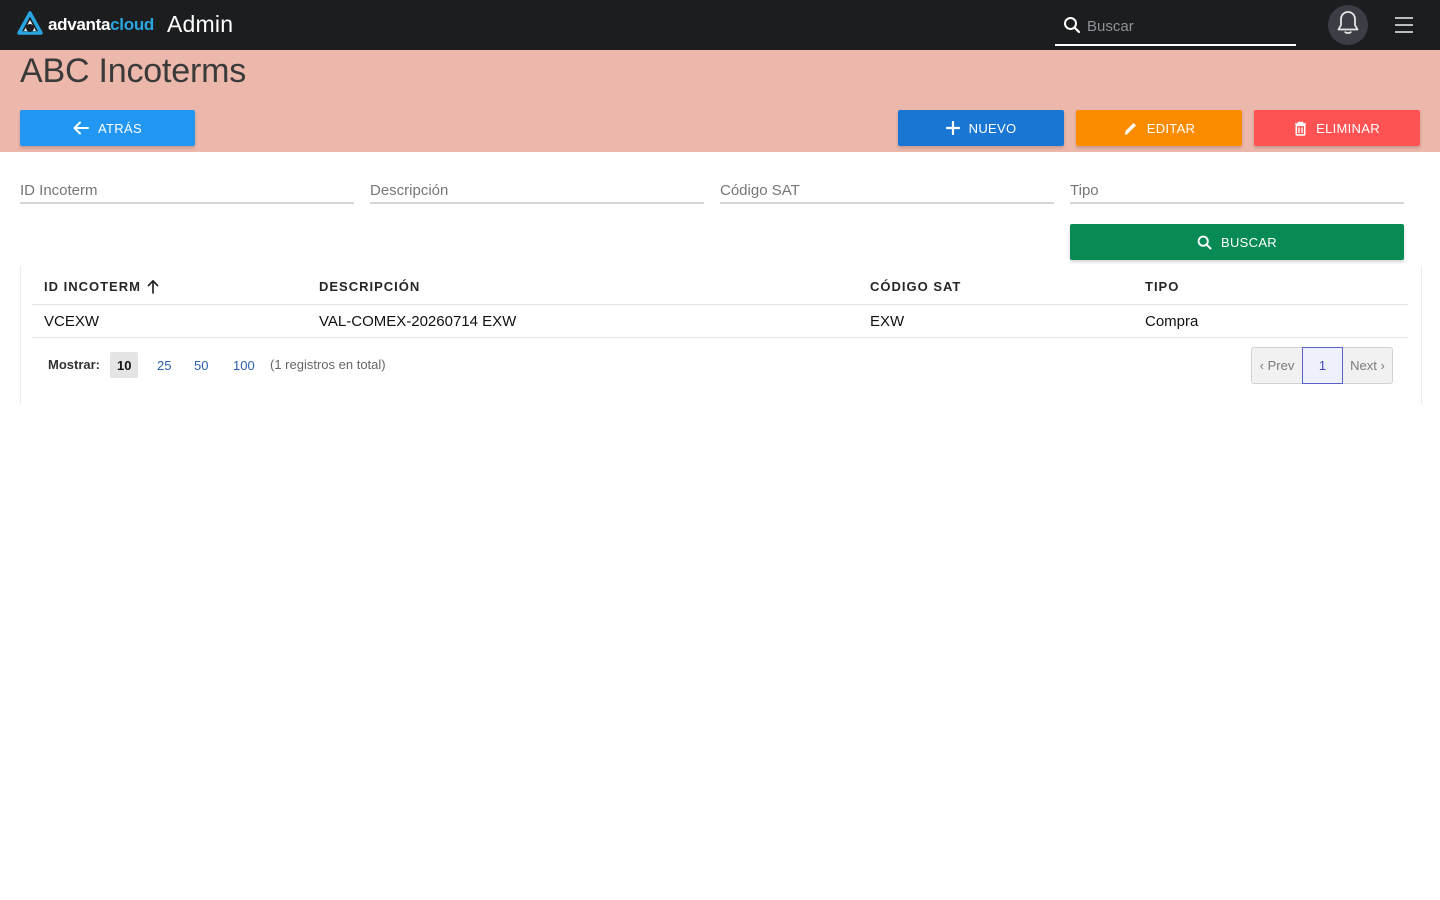  Describe the element at coordinates (1348, 128) in the screenshot. I see `delete-button-label: ELIMINAR` at that location.